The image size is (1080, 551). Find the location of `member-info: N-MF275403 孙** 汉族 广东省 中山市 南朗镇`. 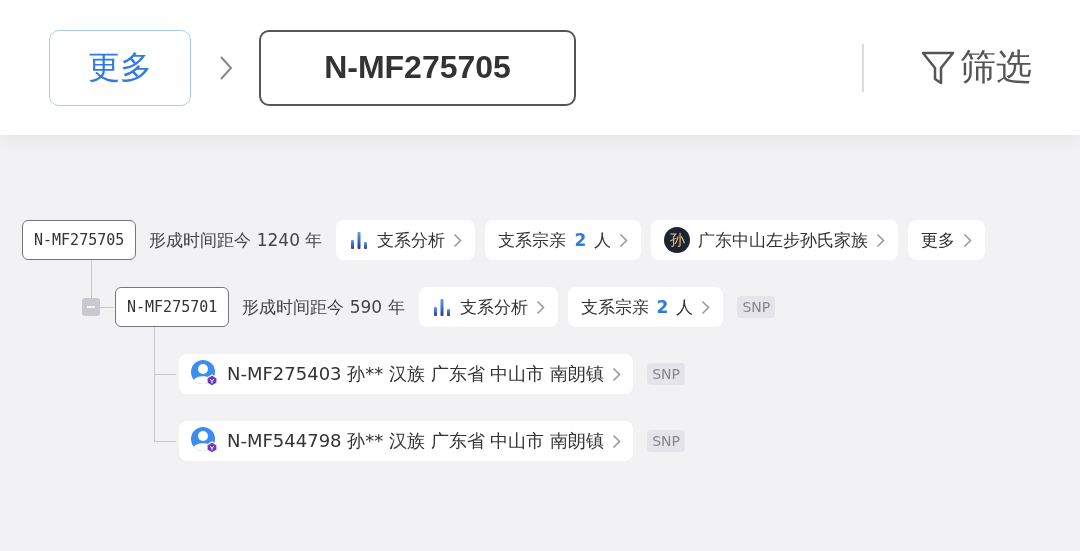

member-info: N-MF275403 孙** 汉族 广东省 中山市 南朗镇 is located at coordinates (416, 374).